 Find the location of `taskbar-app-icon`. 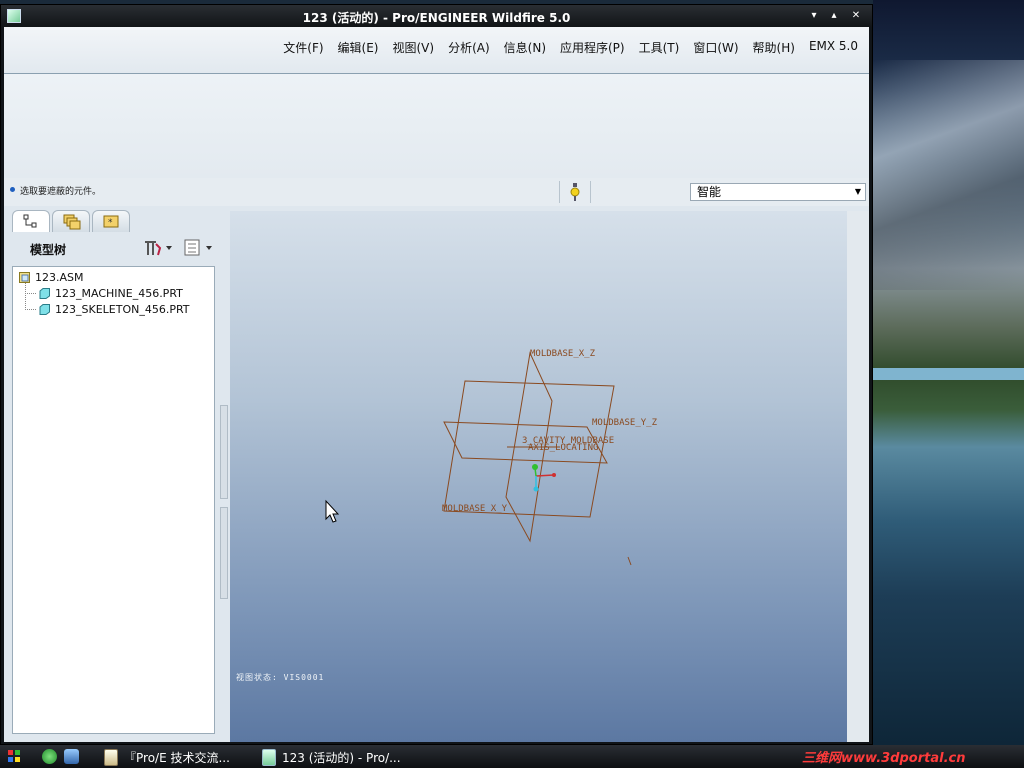

taskbar-app-icon is located at coordinates (111, 757).